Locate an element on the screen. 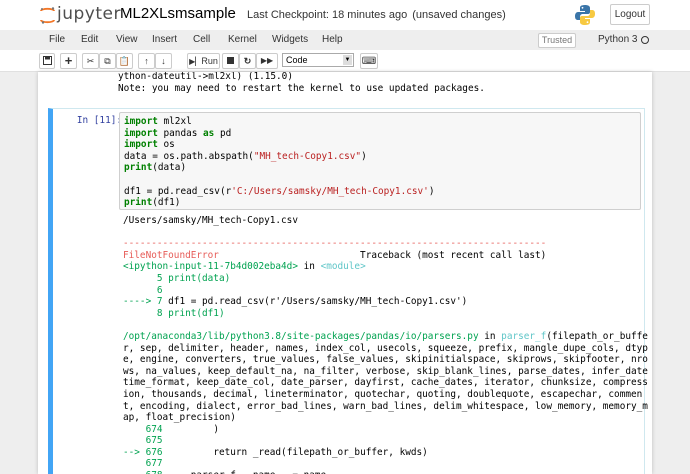  run-label: Run is located at coordinates (209, 61).